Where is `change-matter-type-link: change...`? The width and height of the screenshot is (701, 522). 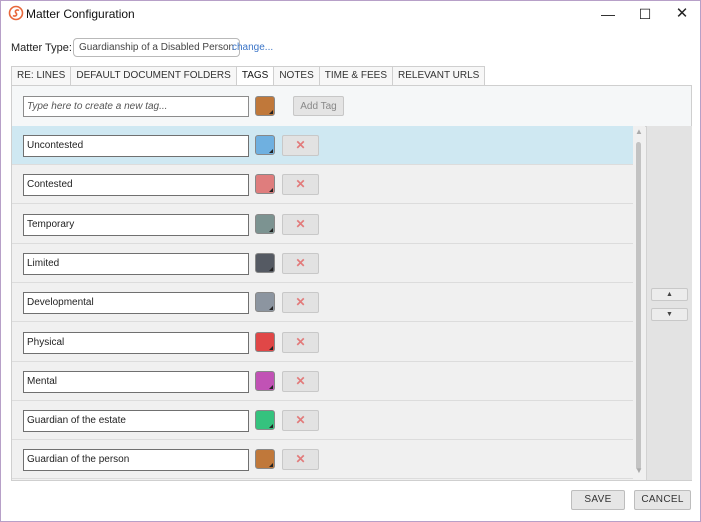
change-matter-type-link: change... is located at coordinates (252, 47).